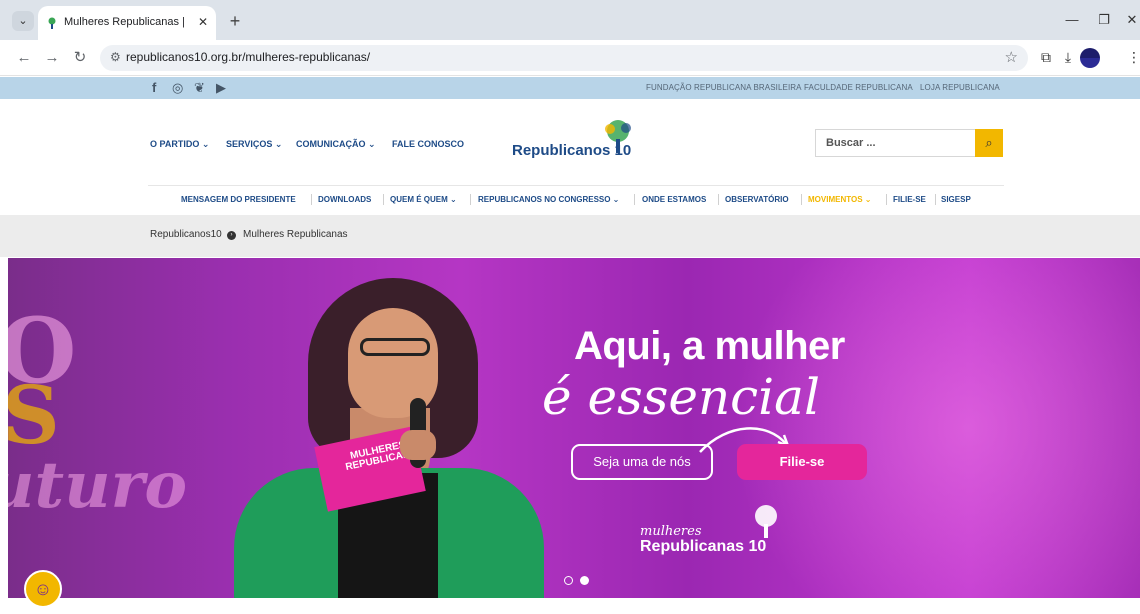  I want to click on menu-icon: ⋮, so click(1132, 57).